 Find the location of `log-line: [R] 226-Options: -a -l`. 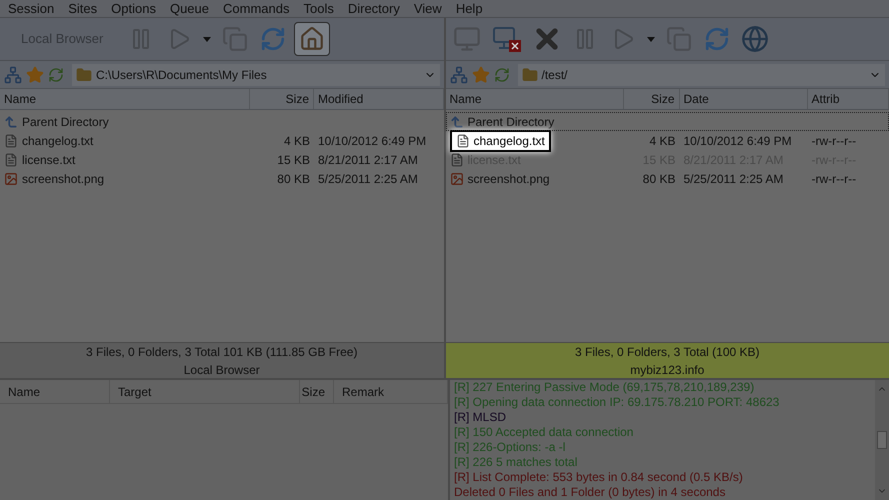

log-line: [R] 226-Options: -a -l is located at coordinates (510, 447).